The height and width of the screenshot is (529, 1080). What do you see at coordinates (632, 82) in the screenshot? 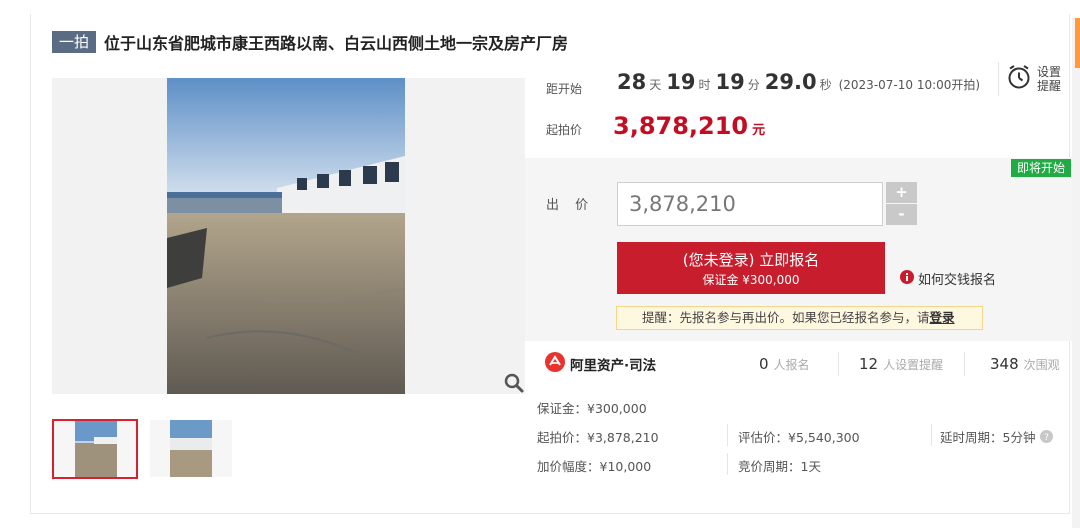
I see `countdown-days: 28` at bounding box center [632, 82].